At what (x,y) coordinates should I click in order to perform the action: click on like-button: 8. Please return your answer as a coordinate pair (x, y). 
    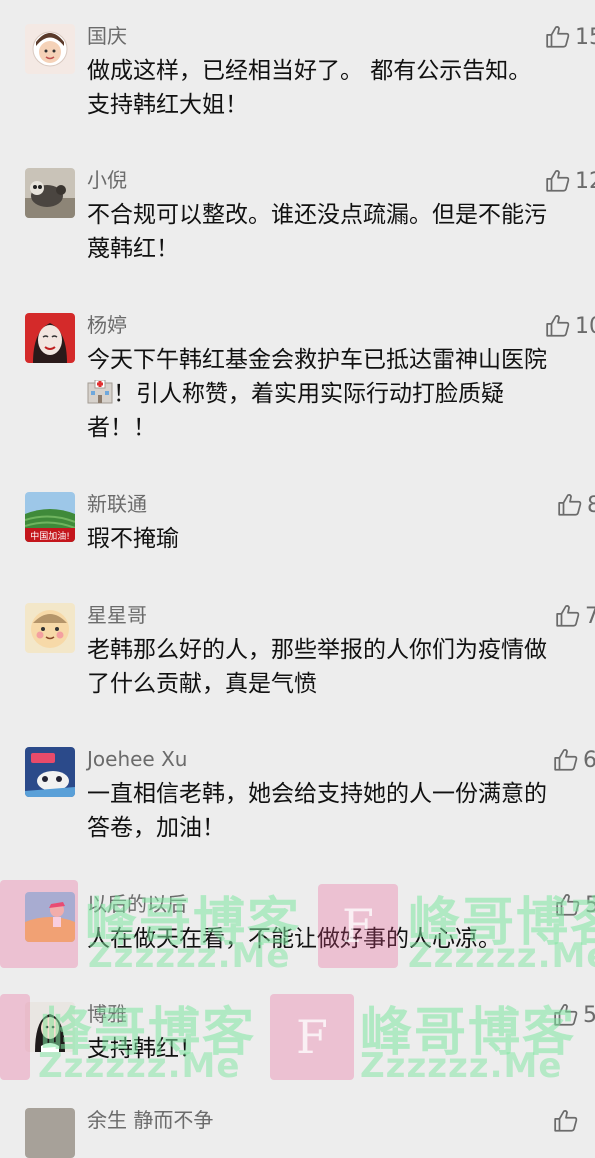
    Looking at the image, I should click on (576, 505).